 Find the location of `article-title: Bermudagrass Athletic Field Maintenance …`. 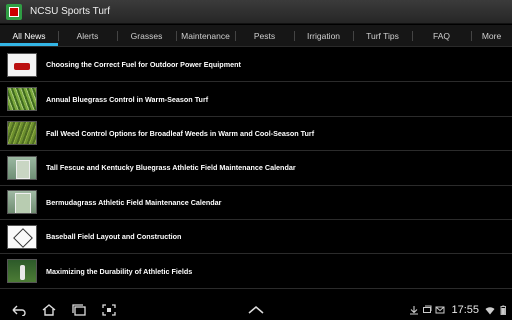

article-title: Bermudagrass Athletic Field Maintenance … is located at coordinates (134, 202).